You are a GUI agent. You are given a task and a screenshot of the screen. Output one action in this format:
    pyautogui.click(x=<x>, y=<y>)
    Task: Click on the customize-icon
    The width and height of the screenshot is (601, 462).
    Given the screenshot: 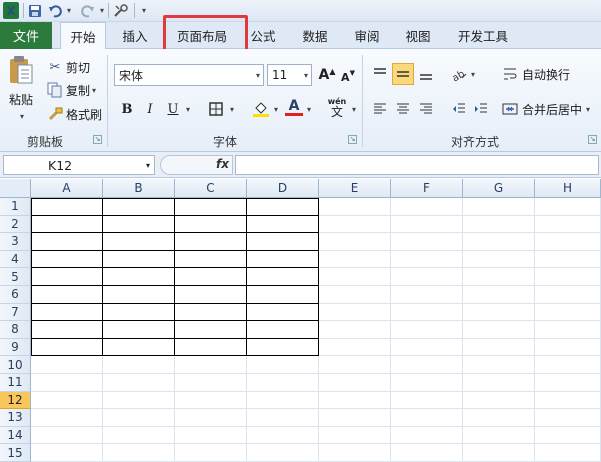 What is the action you would take?
    pyautogui.click(x=121, y=10)
    